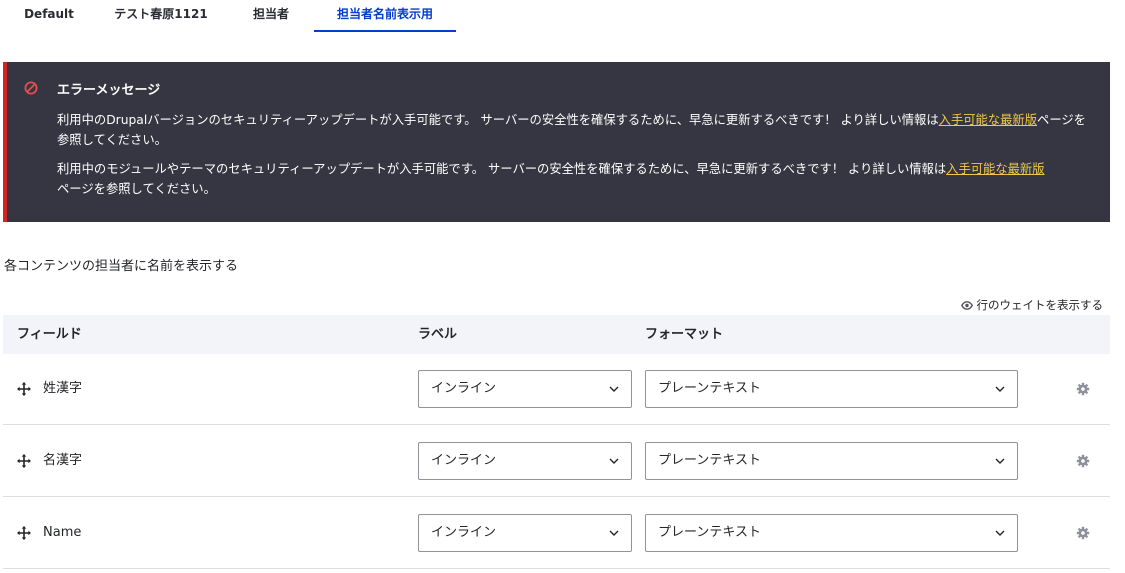  I want to click on table-row: Name インライン プレーンテキスト, so click(556, 533).